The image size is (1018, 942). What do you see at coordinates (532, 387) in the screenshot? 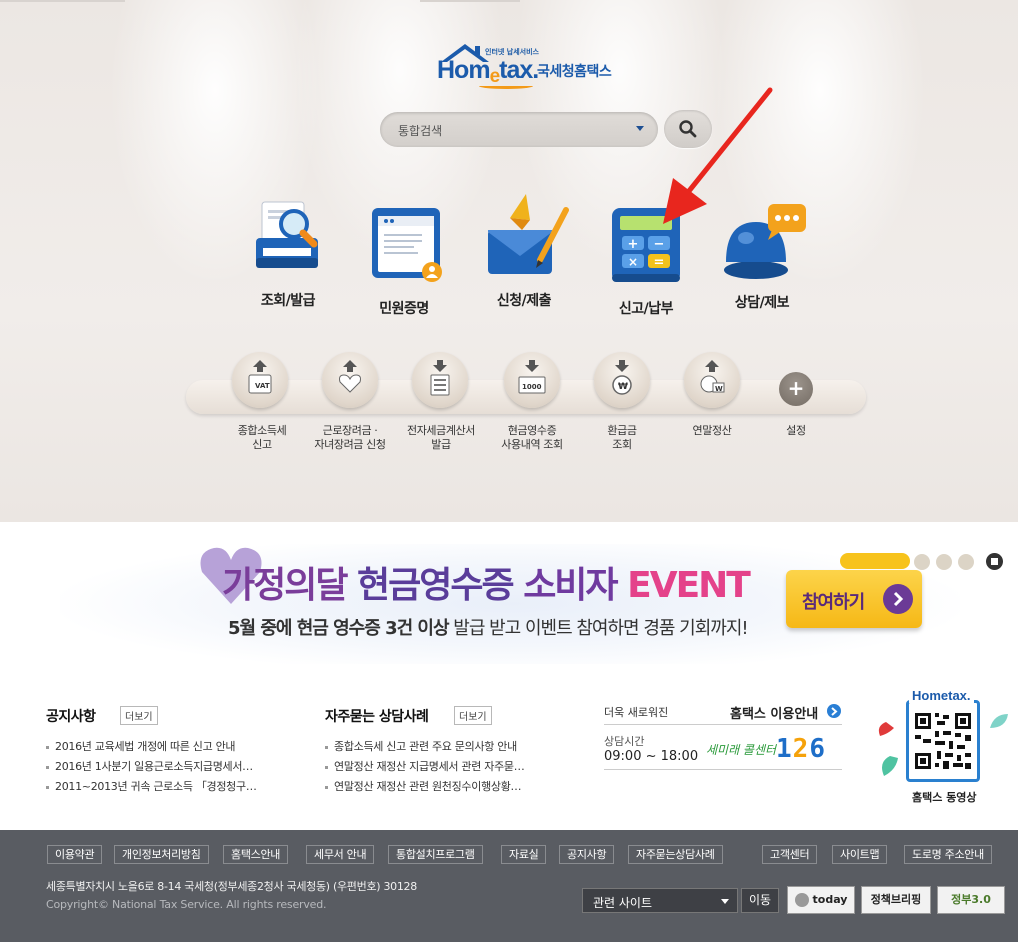
I see `svg-text: 1000` at bounding box center [532, 387].